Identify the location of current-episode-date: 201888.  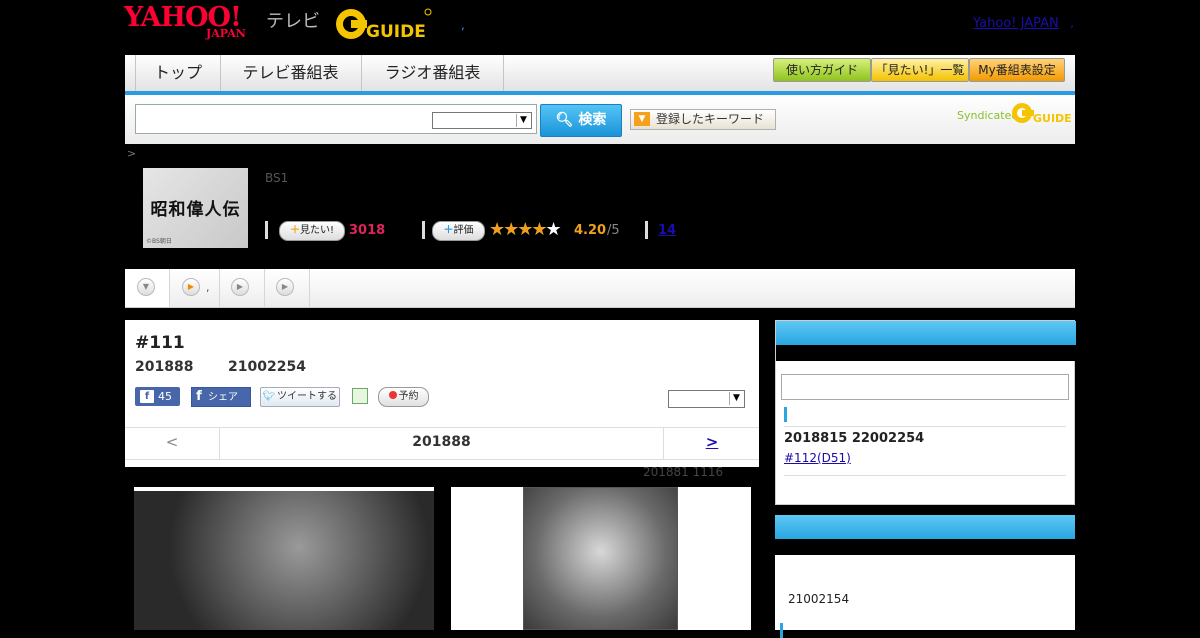
(441, 442).